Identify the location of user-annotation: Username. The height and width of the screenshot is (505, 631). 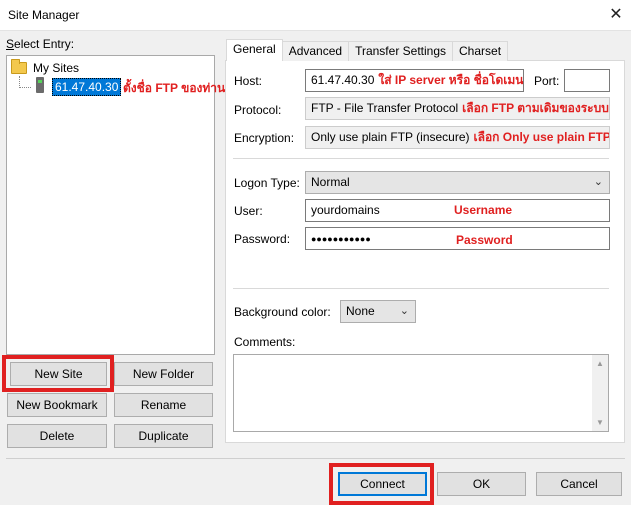
(483, 210).